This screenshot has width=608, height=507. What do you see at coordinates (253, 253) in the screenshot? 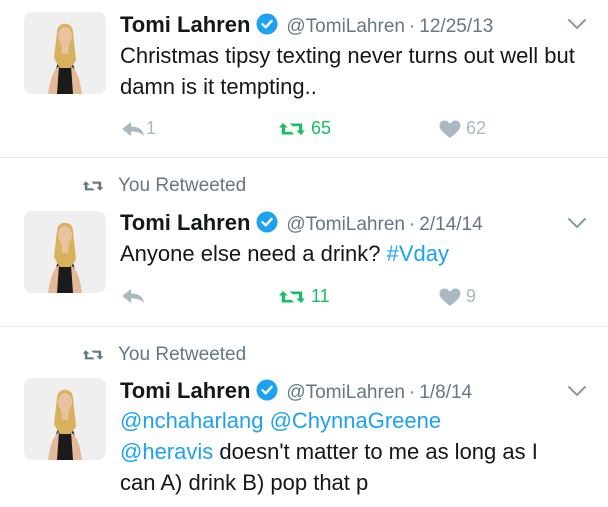
I see `tweet-text-body: Anyone else need a drink?` at bounding box center [253, 253].